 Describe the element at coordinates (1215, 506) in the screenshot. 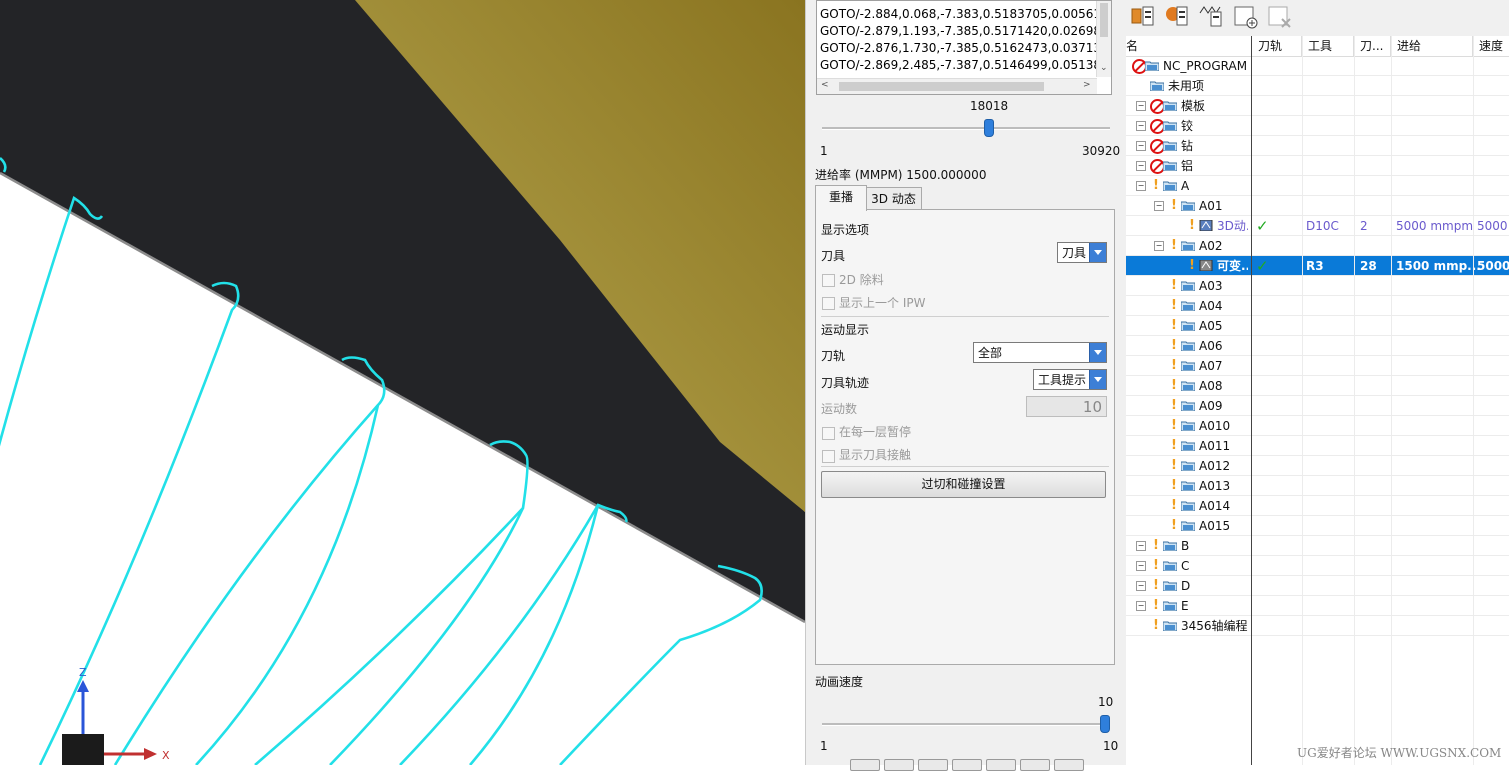

I see `tree-item-name: A014` at that location.